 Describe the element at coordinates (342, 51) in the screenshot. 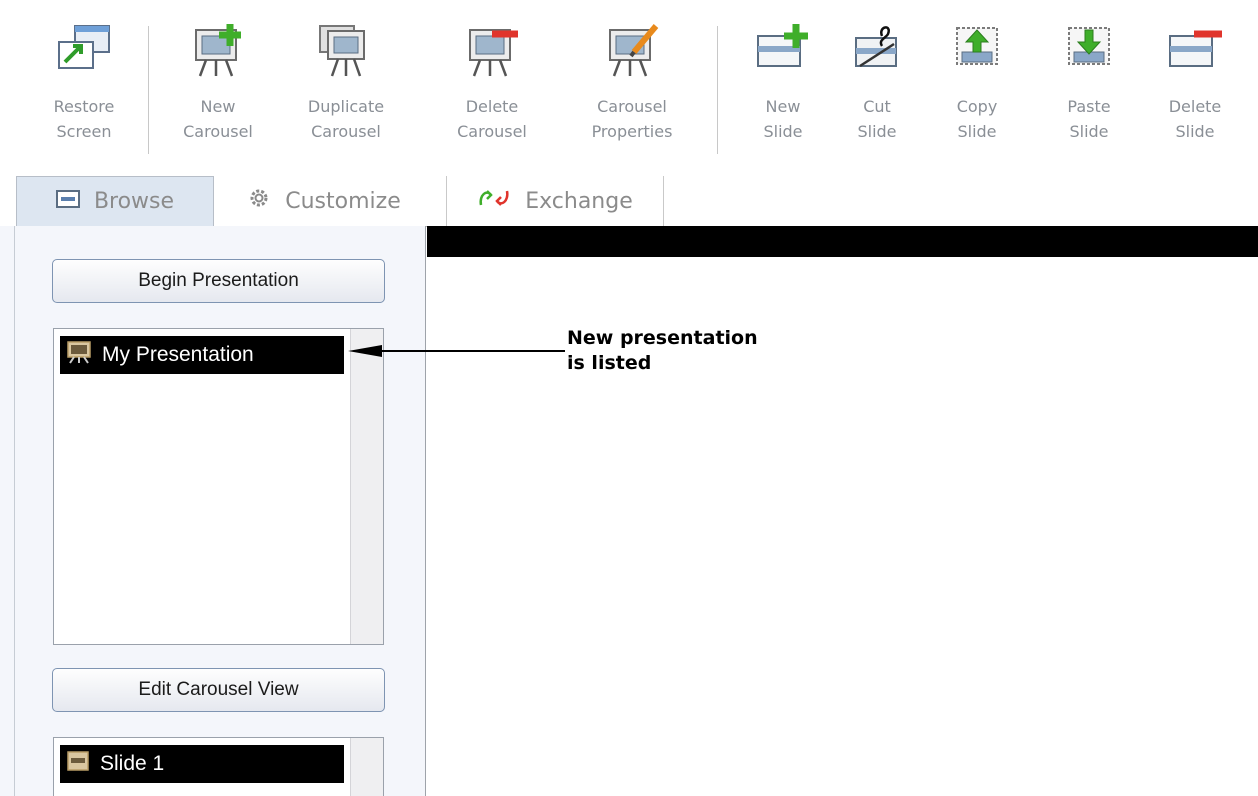

I see `duplicate-carousel-icon` at that location.